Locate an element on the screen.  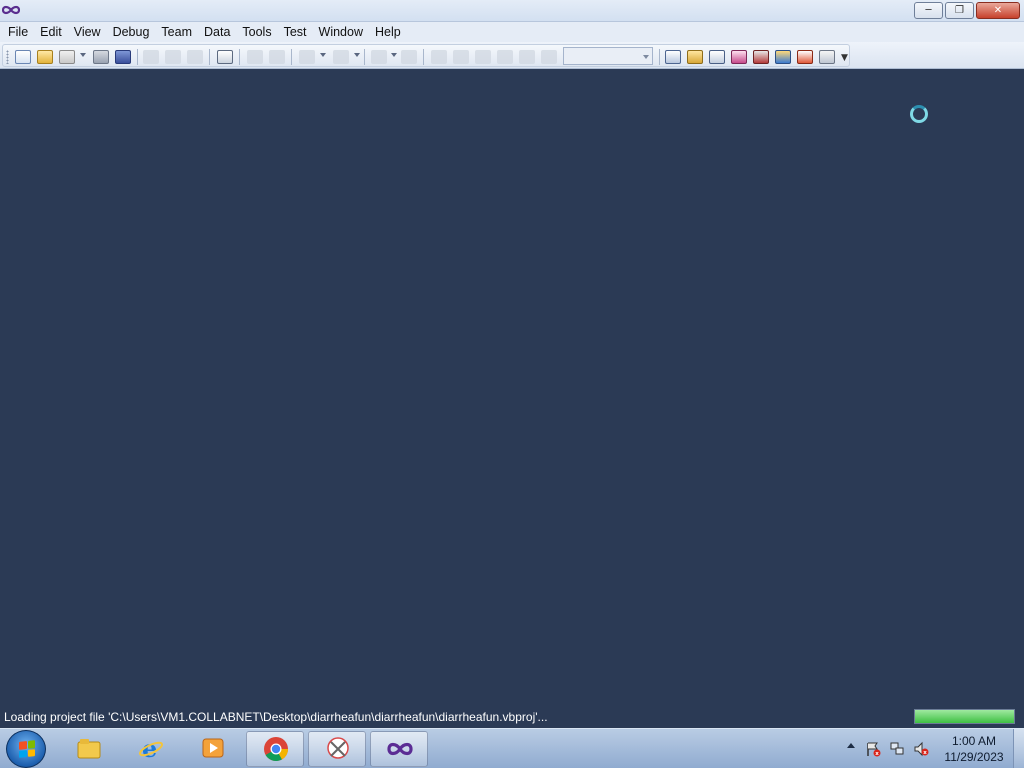
snipping-tool-icon is located at coordinates (338, 748).